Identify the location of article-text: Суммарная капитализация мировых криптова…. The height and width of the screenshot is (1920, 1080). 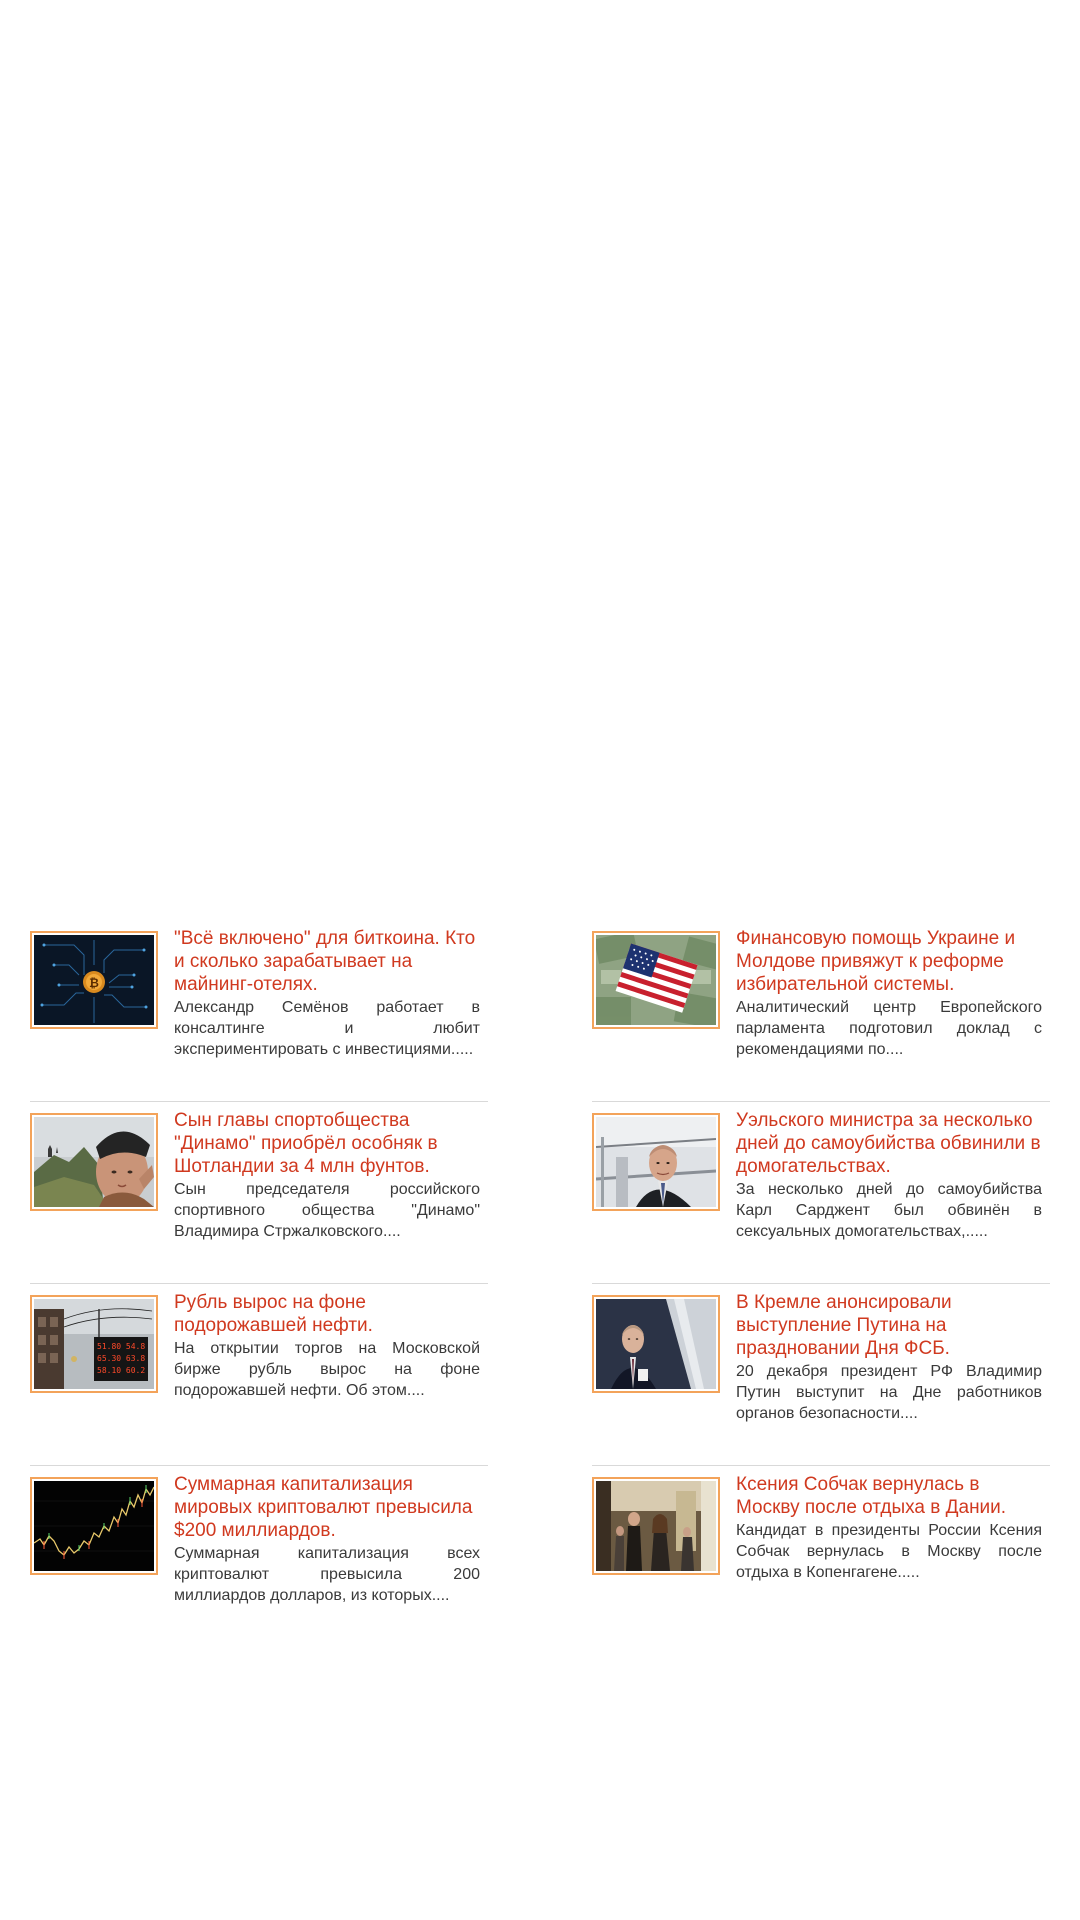
(329, 1539).